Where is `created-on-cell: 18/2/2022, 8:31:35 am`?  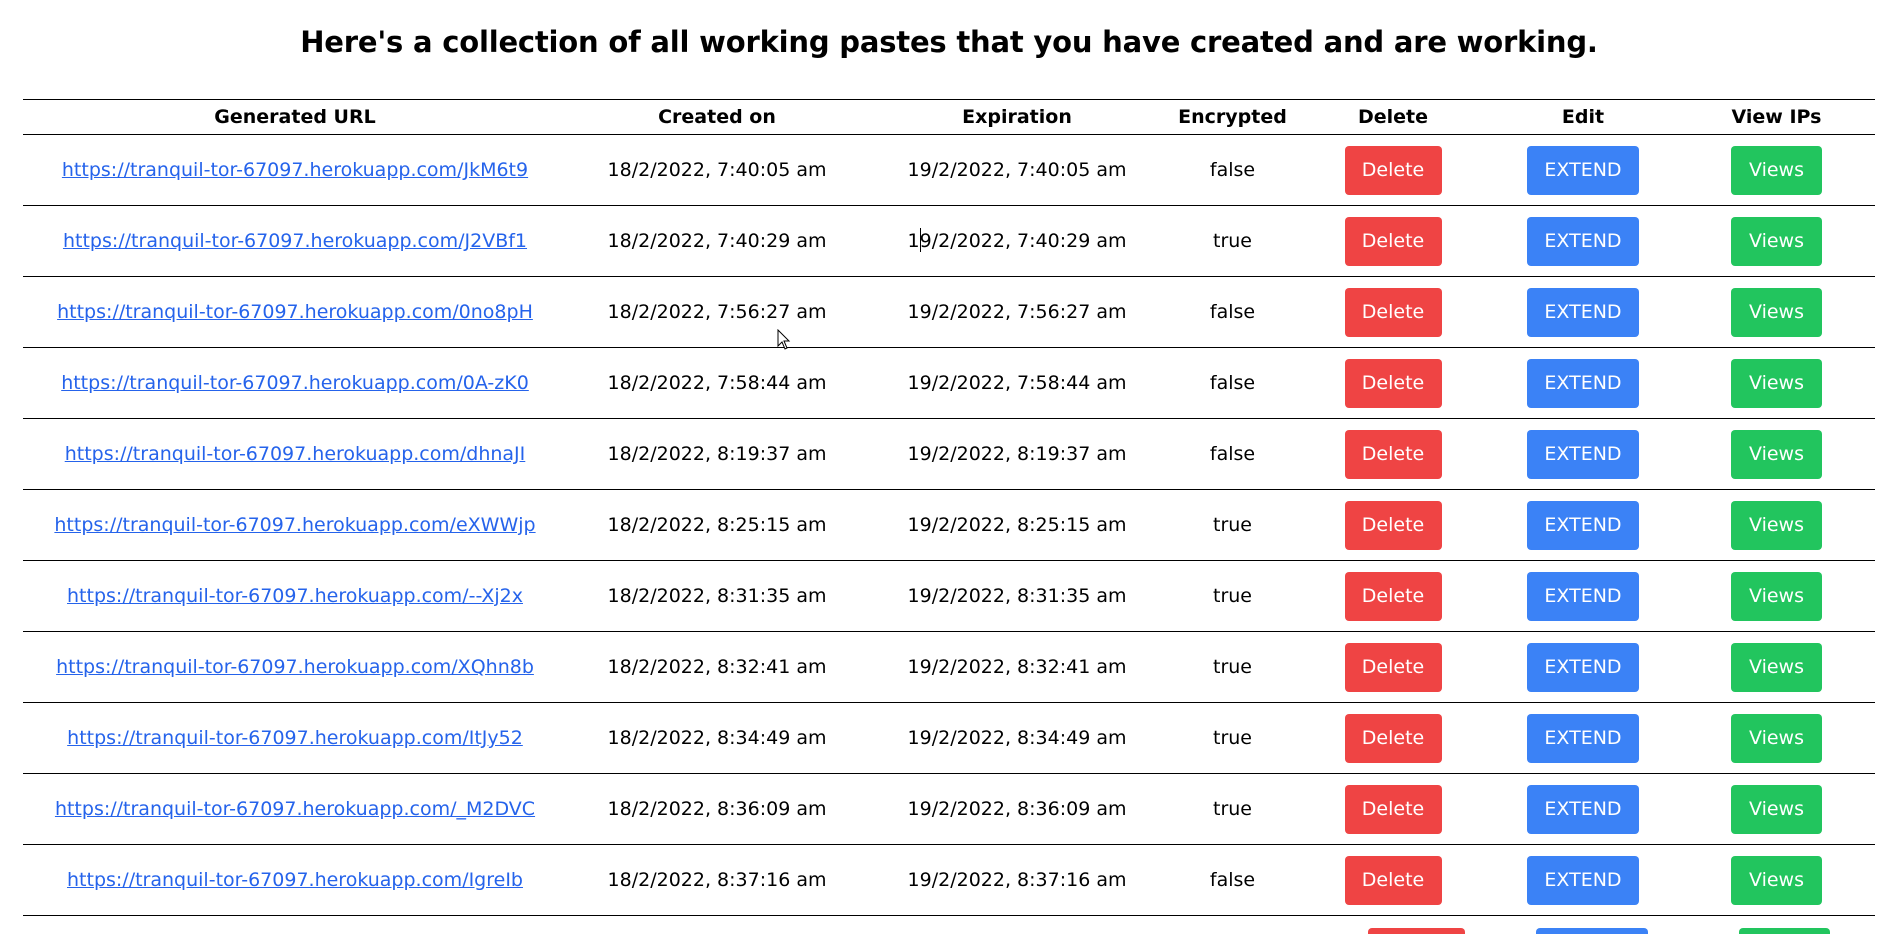 created-on-cell: 18/2/2022, 8:31:35 am is located at coordinates (717, 596).